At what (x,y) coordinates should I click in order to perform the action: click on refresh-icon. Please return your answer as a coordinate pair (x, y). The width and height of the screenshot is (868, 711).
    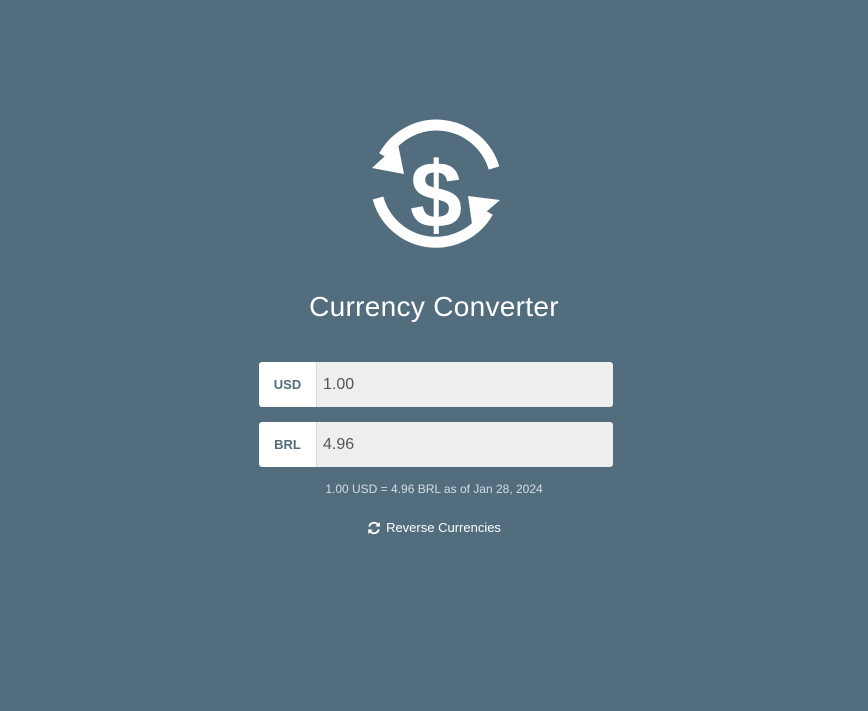
    Looking at the image, I should click on (374, 528).